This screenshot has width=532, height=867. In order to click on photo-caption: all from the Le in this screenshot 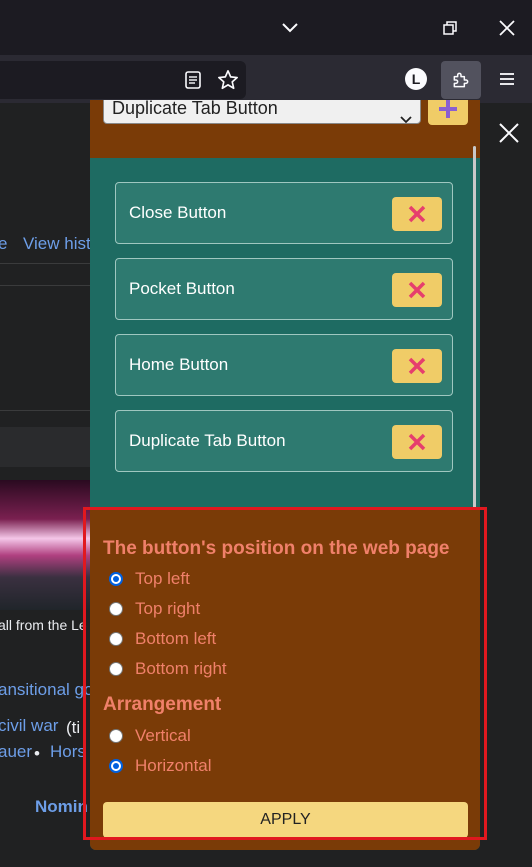, I will do `click(43, 625)`.